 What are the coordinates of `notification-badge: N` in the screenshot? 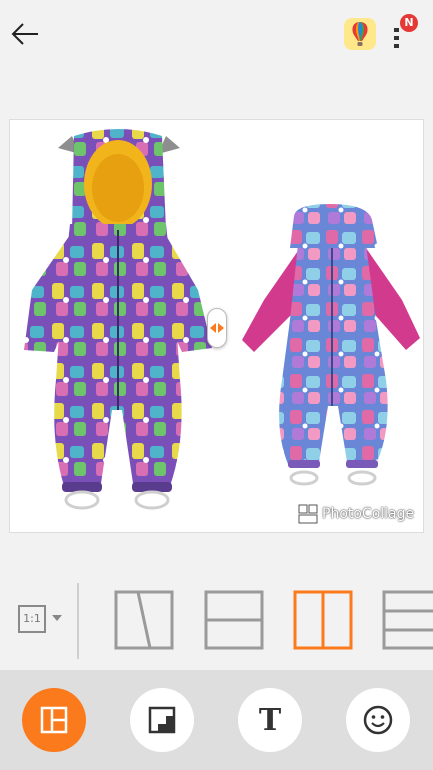 It's located at (409, 23).